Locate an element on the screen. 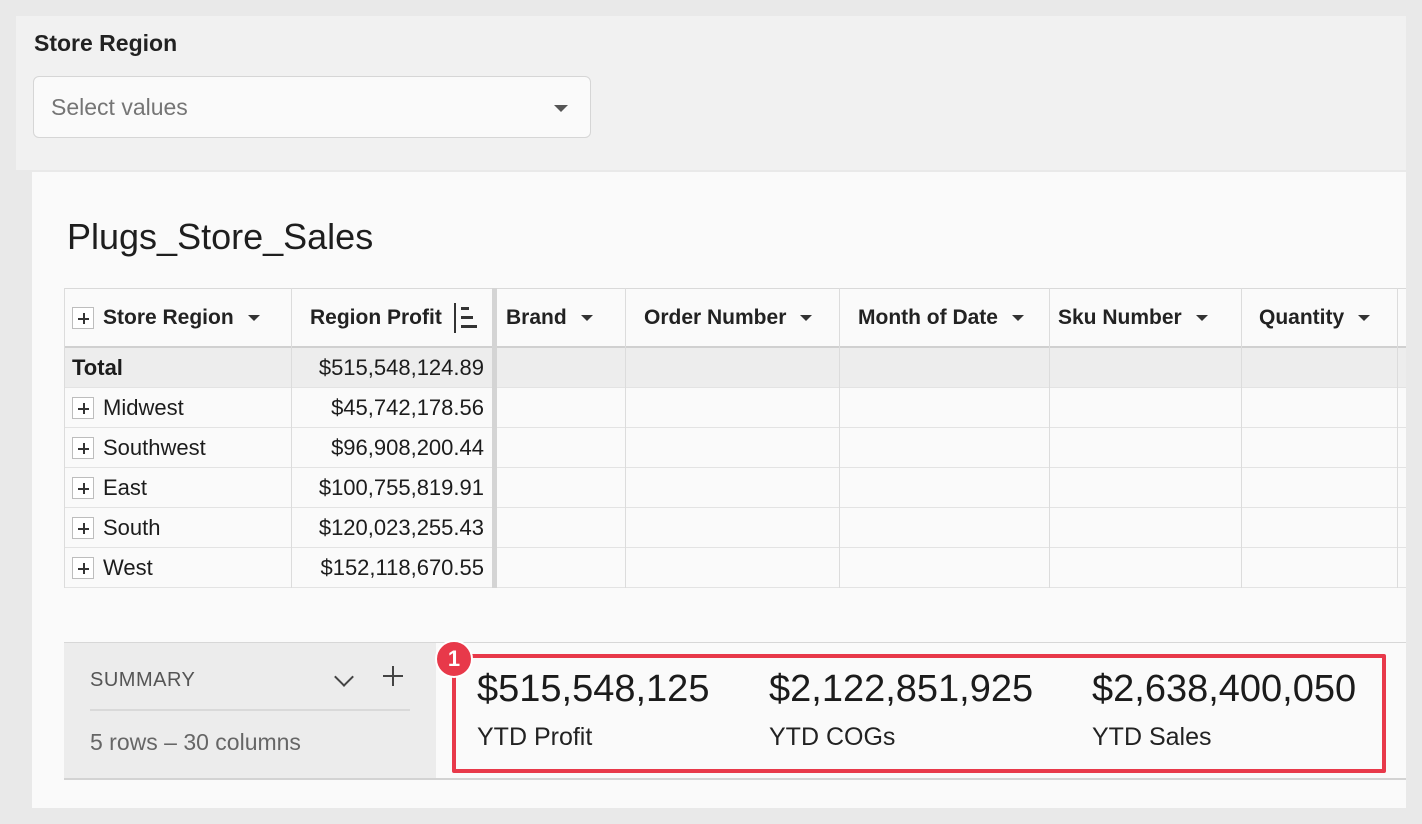  kpi-label: YTD Sales is located at coordinates (1152, 737).